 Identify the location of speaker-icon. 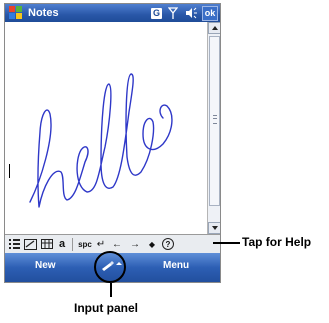
(191, 13).